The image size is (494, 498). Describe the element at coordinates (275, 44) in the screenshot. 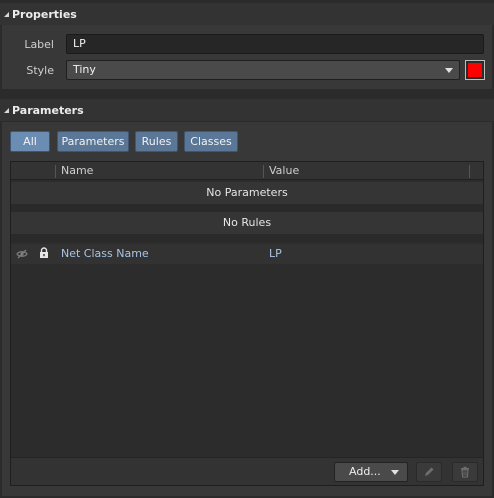

I see `label-input: LP` at that location.